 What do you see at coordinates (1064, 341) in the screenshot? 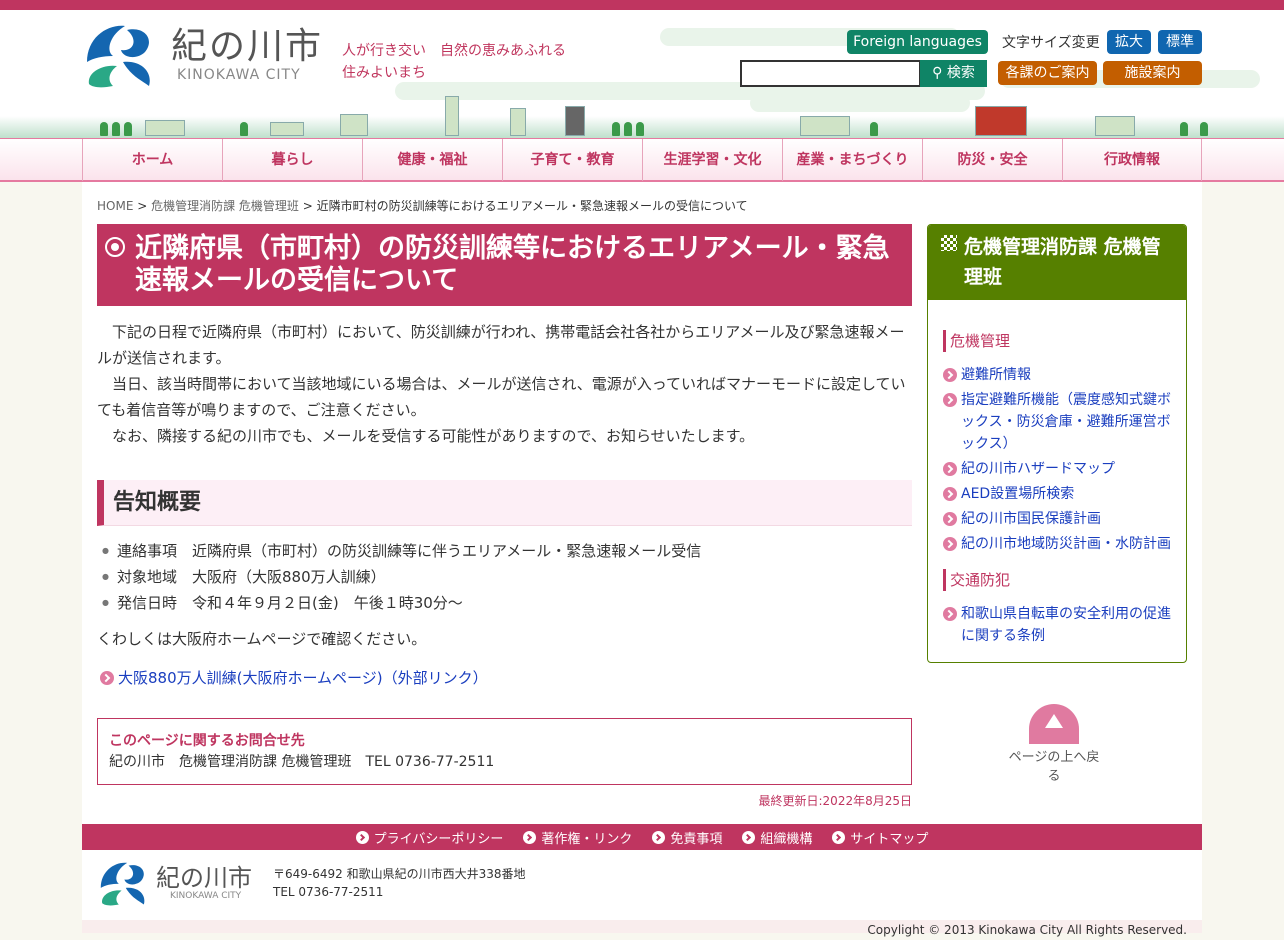
I see `sidebar-category: 危機管理` at bounding box center [1064, 341].